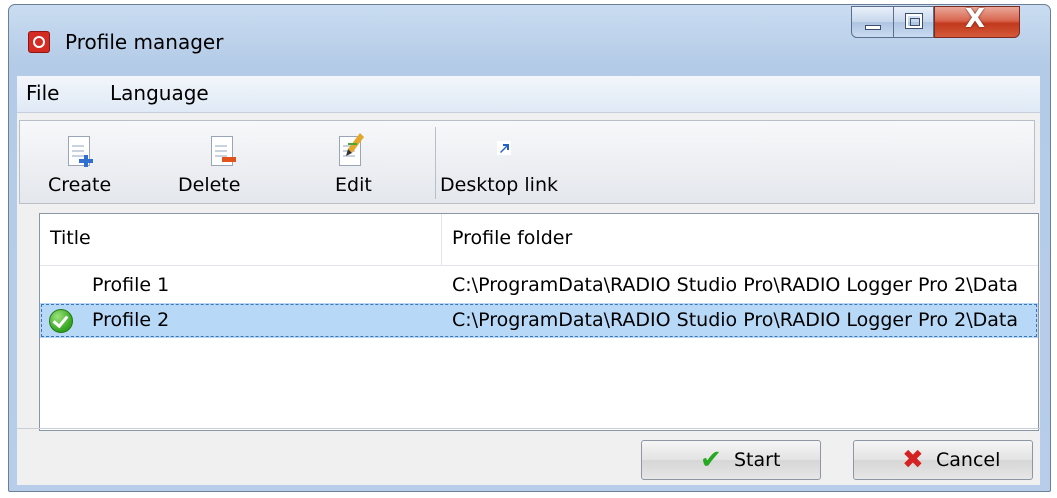 The height and width of the screenshot is (498, 1057). Describe the element at coordinates (872, 22) in the screenshot. I see `minimize-button` at that location.